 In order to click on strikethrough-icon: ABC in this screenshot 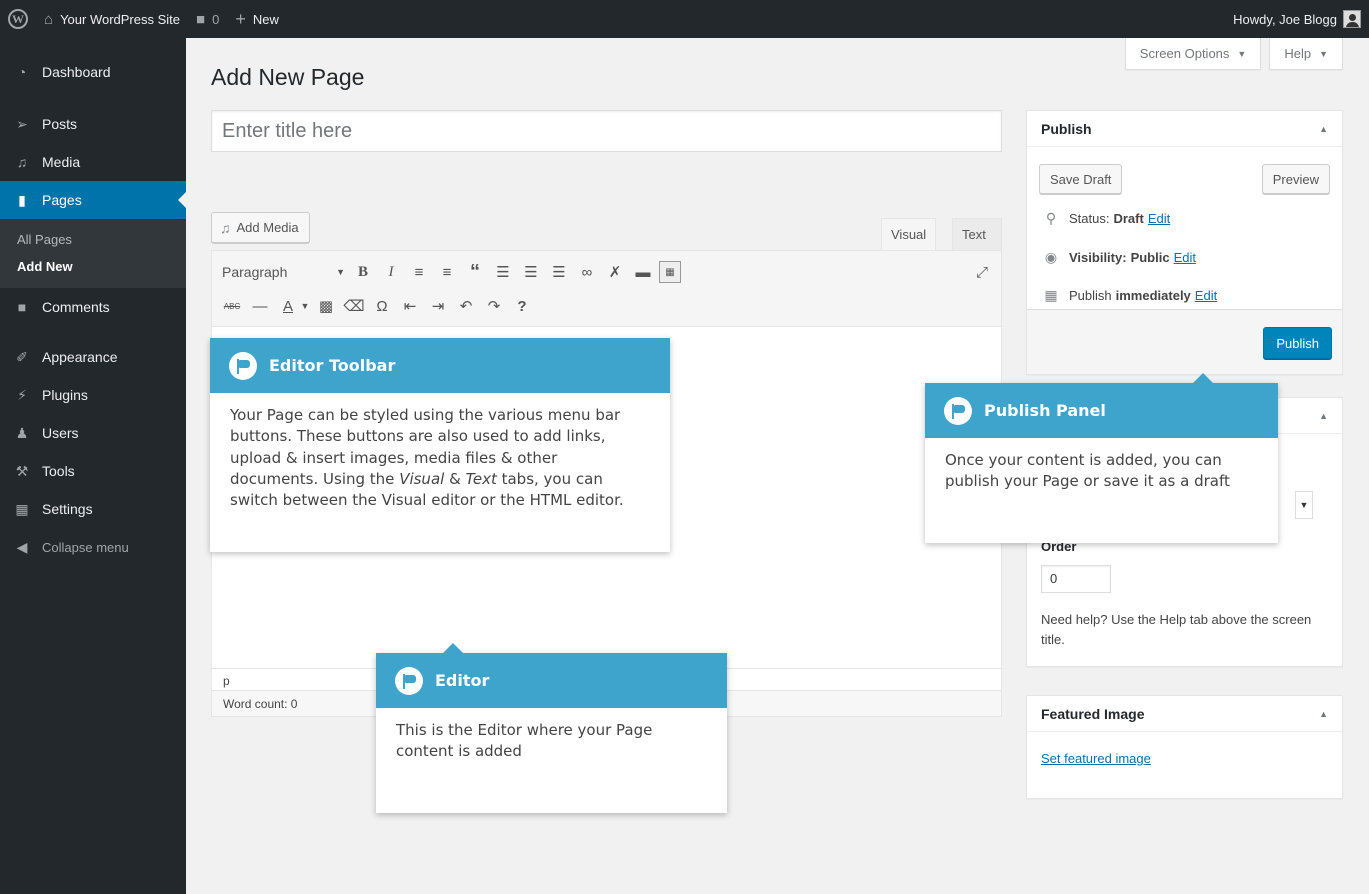, I will do `click(232, 306)`.